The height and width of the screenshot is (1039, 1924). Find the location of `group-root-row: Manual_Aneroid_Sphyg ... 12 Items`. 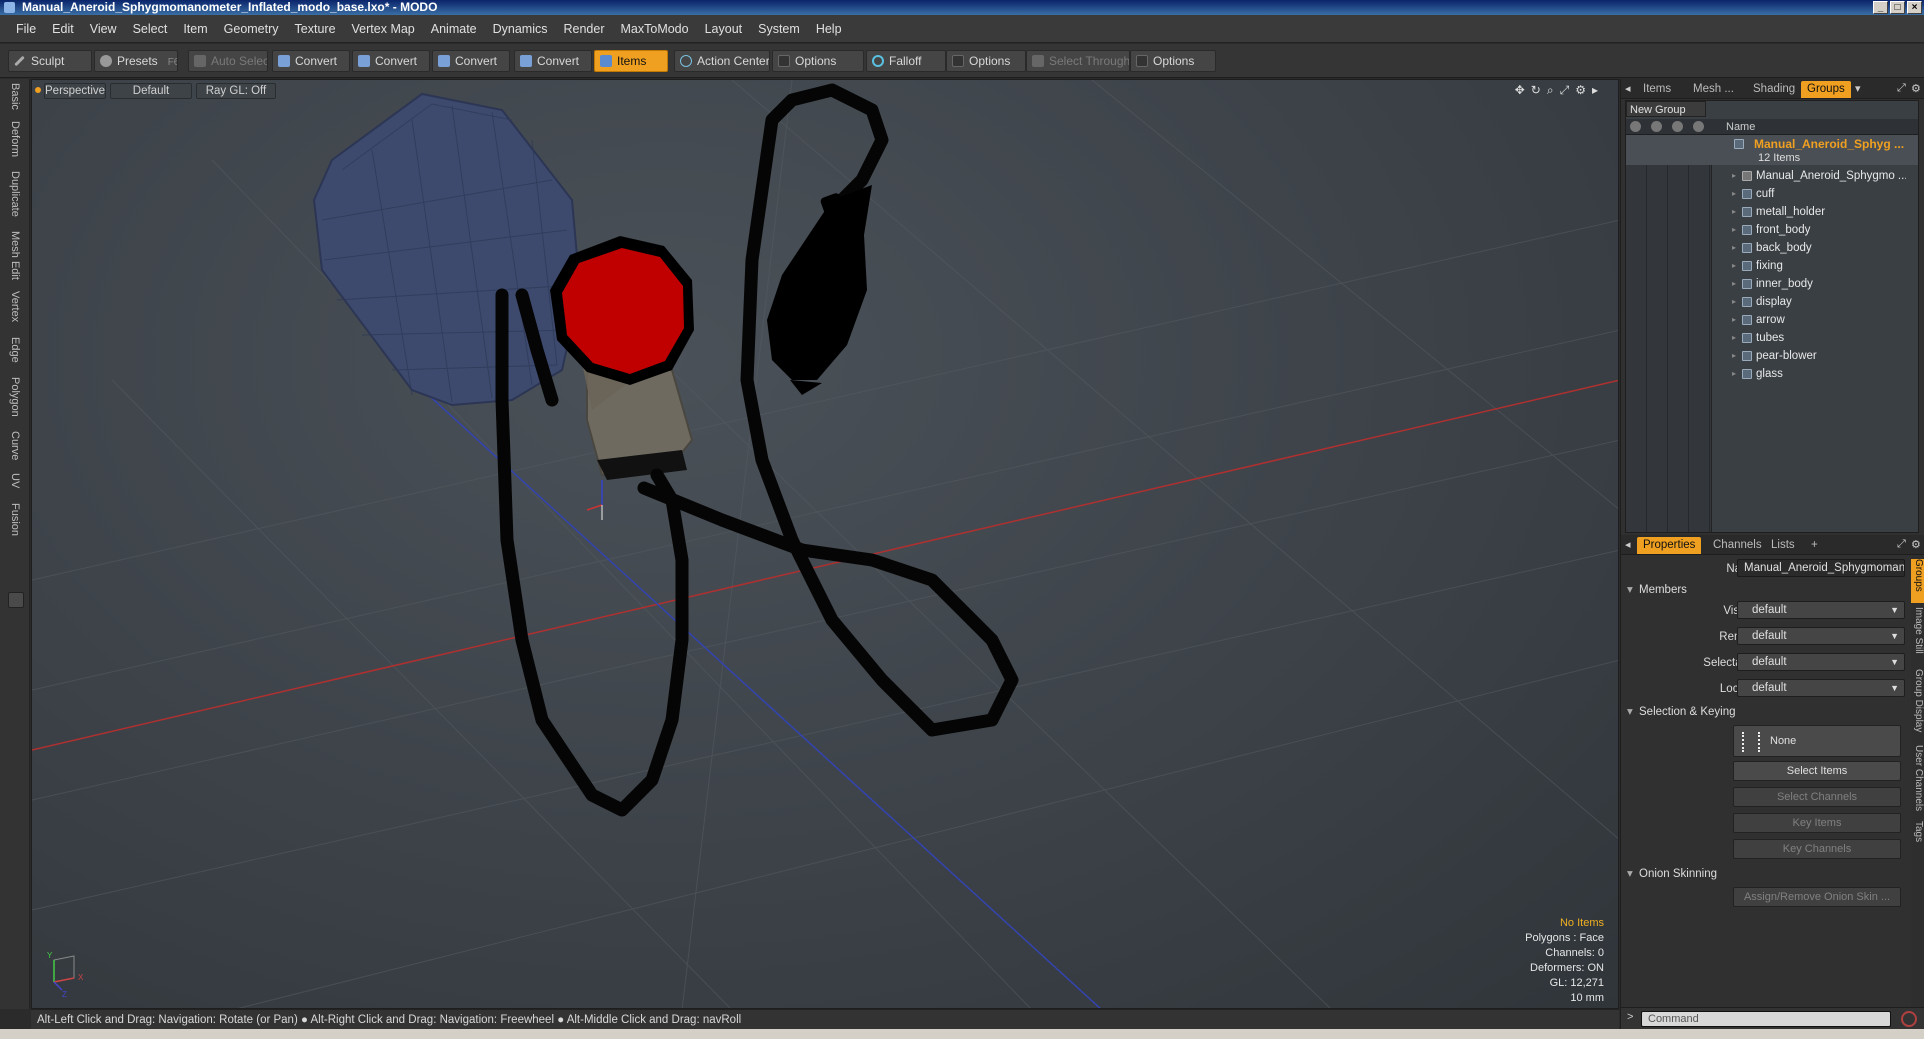

group-root-row: Manual_Aneroid_Sphyg ... 12 Items is located at coordinates (1772, 150).